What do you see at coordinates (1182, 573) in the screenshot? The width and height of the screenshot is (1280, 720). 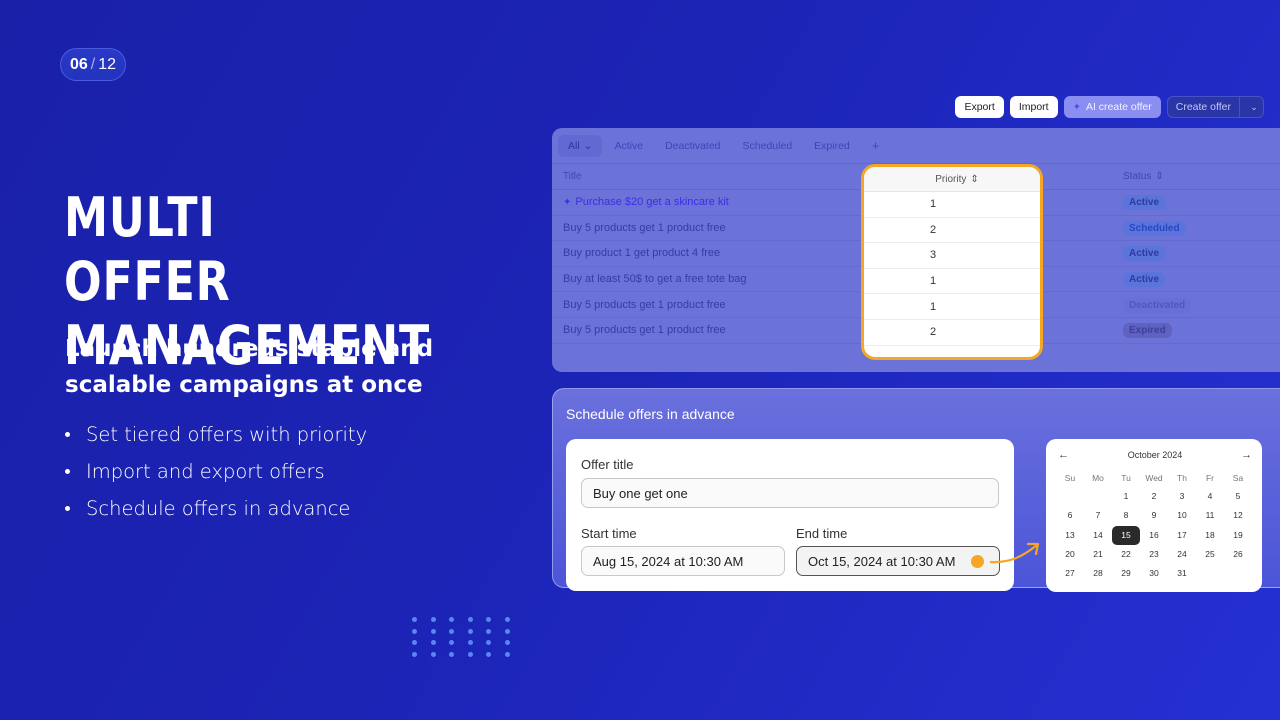 I see `calendar-day: 31` at bounding box center [1182, 573].